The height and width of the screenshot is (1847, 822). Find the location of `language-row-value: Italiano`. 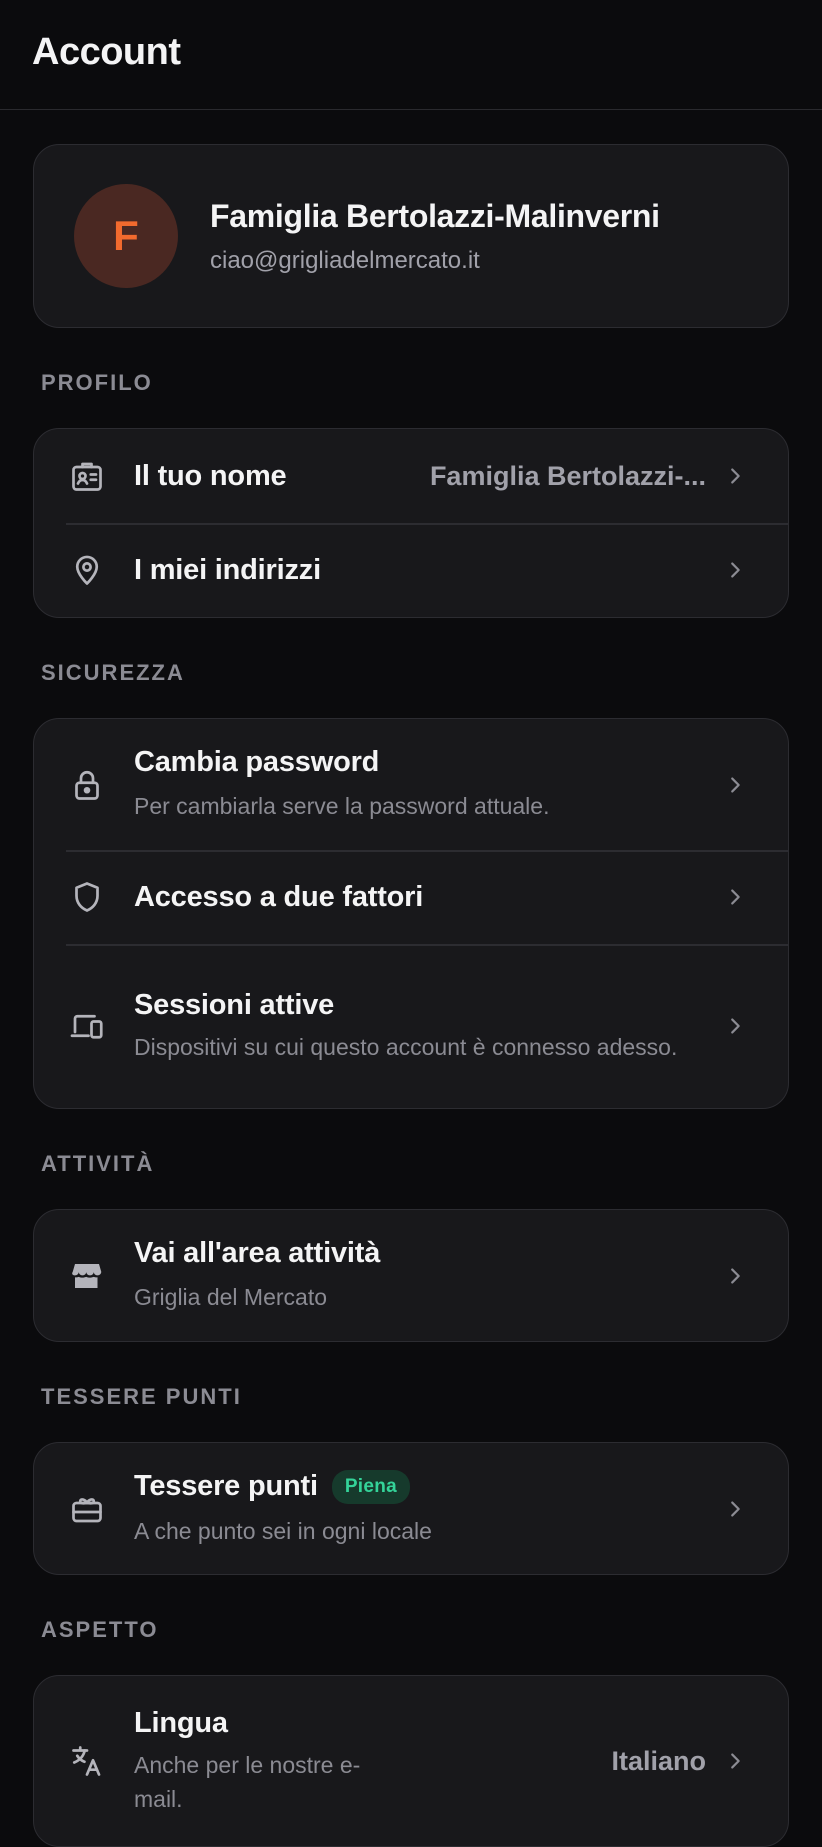

language-row-value: Italiano is located at coordinates (659, 1760).